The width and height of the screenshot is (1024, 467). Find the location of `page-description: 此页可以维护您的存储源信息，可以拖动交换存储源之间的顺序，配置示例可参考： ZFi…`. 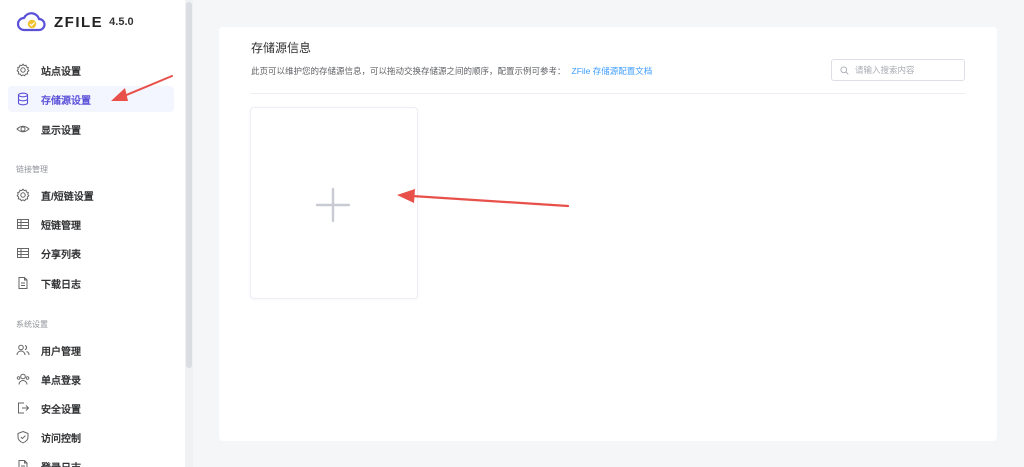

page-description: 此页可以维护您的存储源信息，可以拖动交换存储源之间的顺序，配置示例可参考： ZFi… is located at coordinates (451, 71).